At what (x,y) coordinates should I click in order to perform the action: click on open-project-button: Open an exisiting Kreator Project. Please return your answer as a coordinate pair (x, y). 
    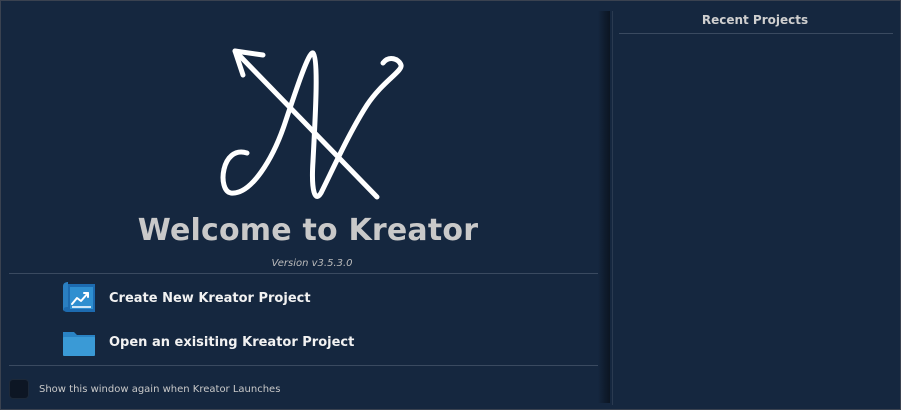
    Looking at the image, I should click on (281, 342).